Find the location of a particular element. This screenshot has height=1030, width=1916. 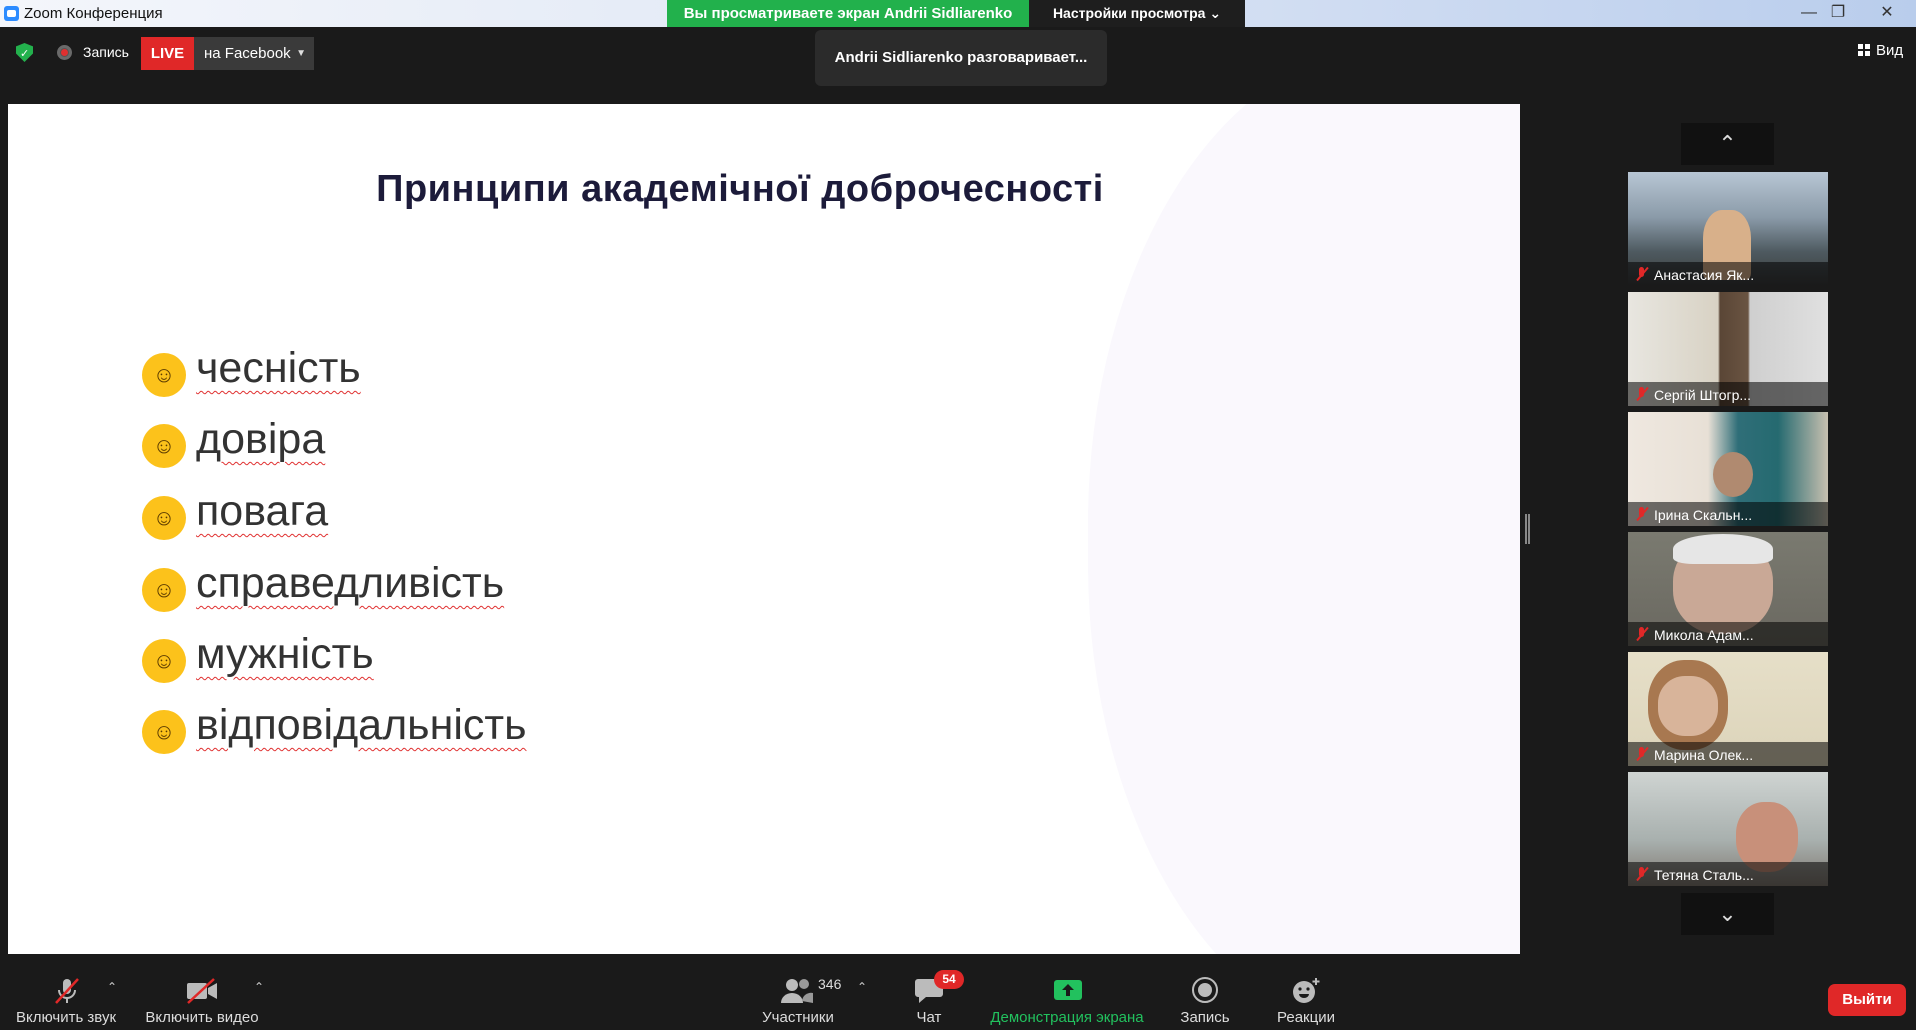

participant-face is located at coordinates (1688, 706).